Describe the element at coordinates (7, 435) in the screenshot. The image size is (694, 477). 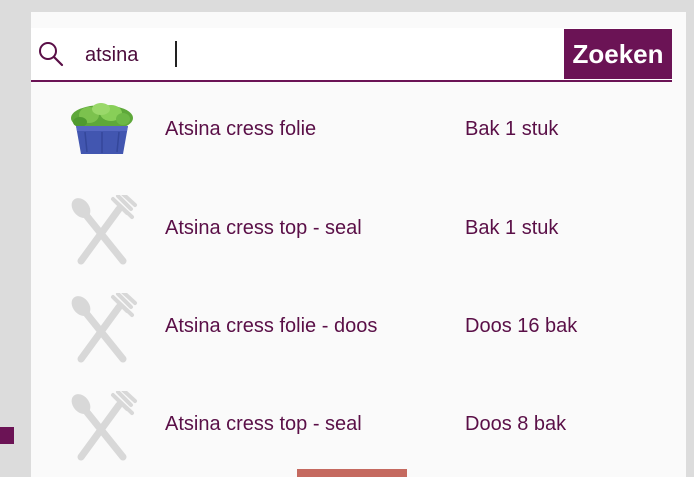
I see `left-edge-accent` at that location.